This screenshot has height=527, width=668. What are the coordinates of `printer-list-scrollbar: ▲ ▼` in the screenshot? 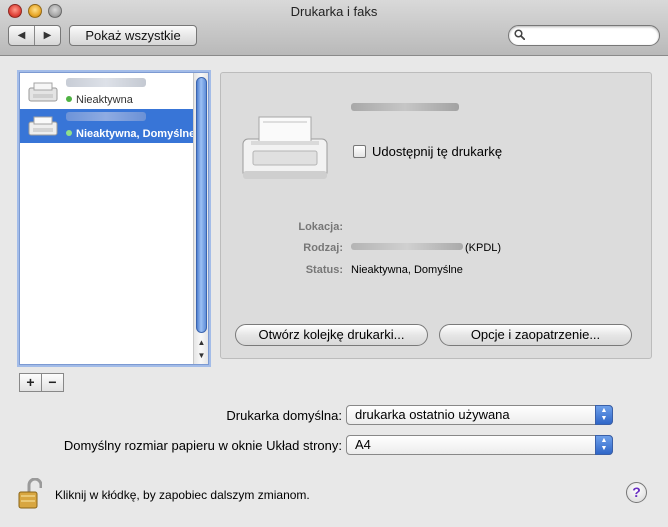 It's located at (200, 218).